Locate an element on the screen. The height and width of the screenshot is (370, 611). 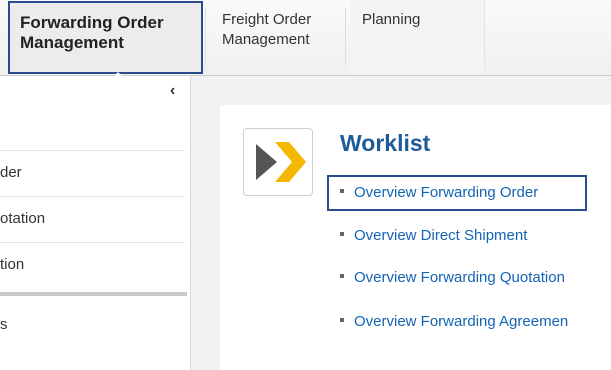
sidebar-item-forwarding-order: der is located at coordinates (92, 173).